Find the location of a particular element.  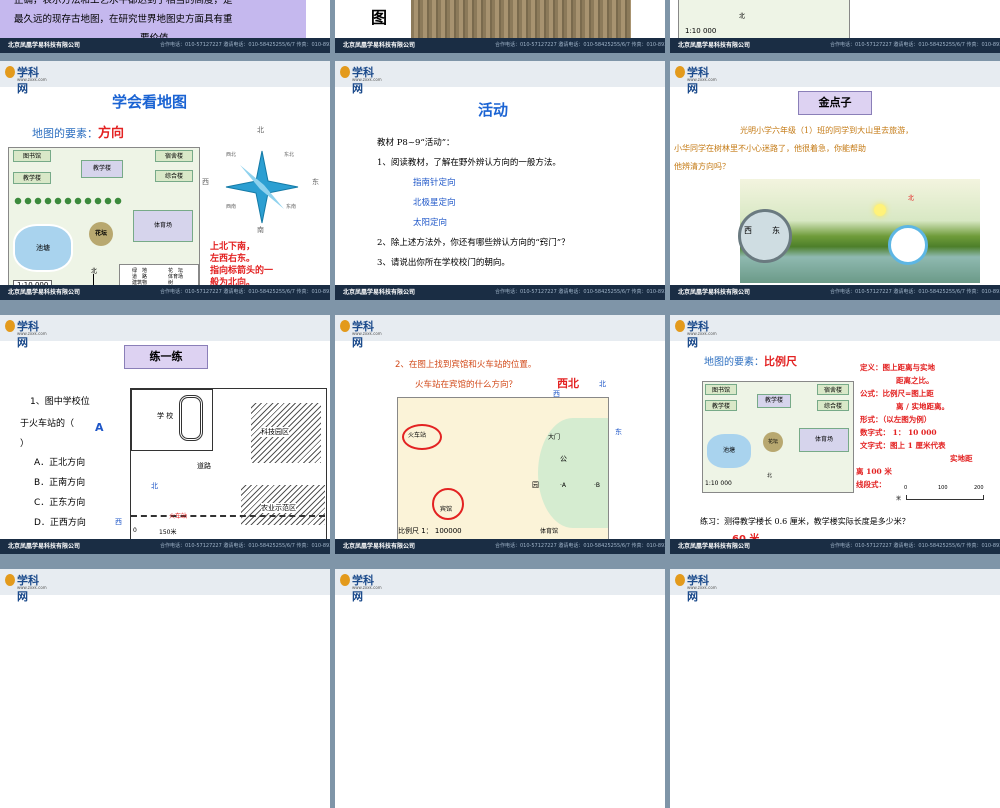

flower-bed: 花坛 is located at coordinates (773, 442).